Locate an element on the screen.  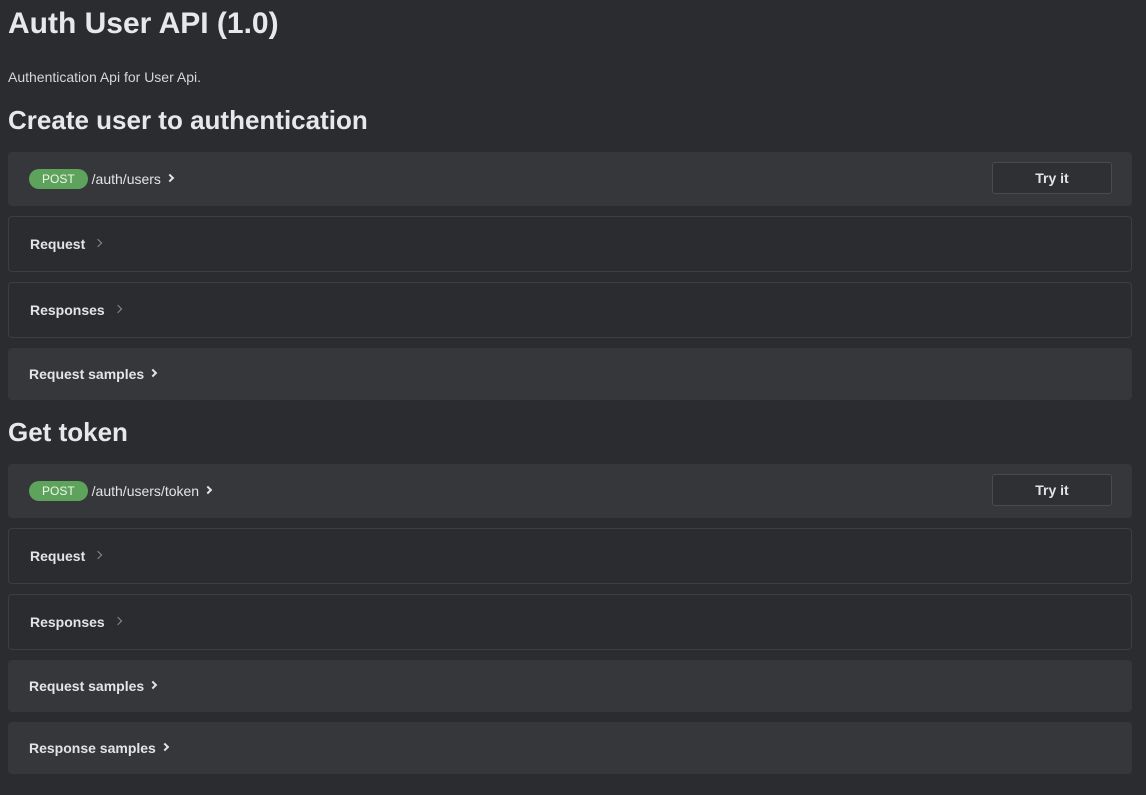
api-title: Auth User API (1.0) is located at coordinates (143, 23).